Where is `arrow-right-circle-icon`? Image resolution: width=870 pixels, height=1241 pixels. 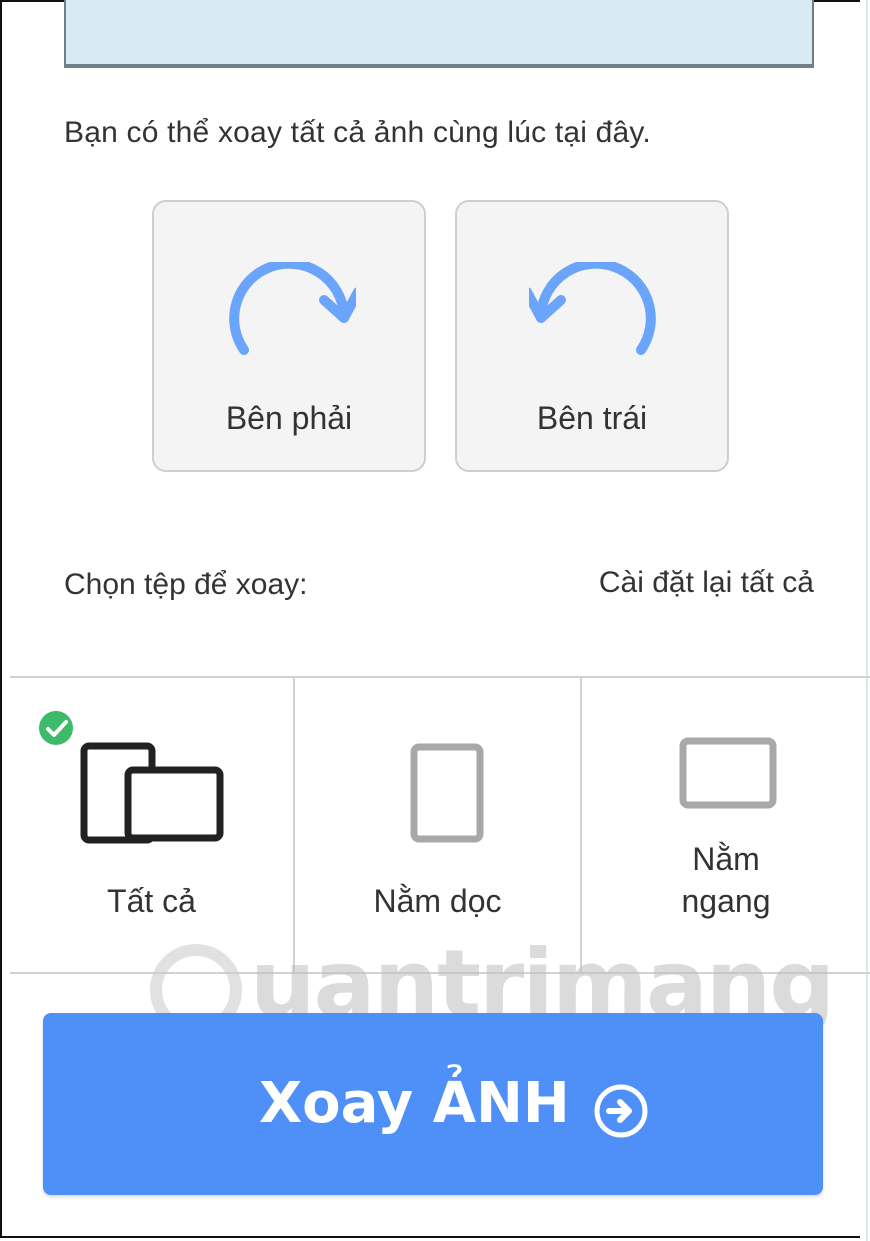 arrow-right-circle-icon is located at coordinates (621, 1111).